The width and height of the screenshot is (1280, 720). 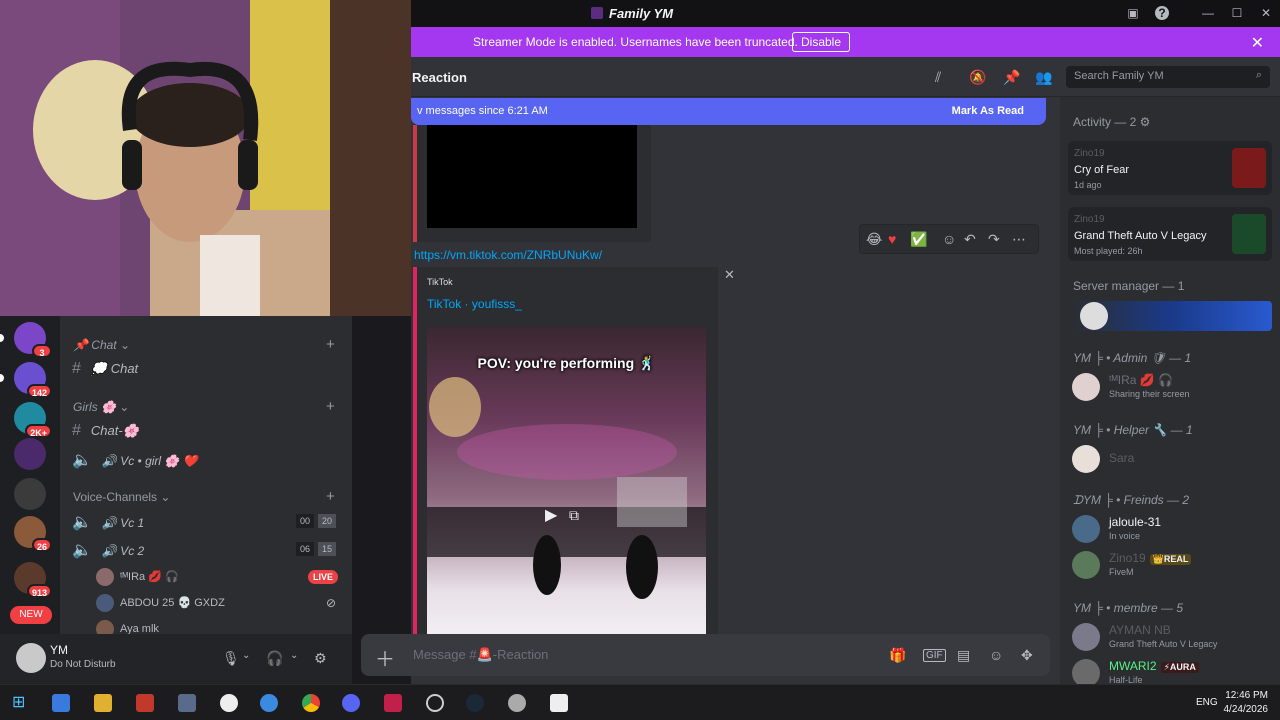 I want to click on category-girls: Girls 🌸 ⌄ +, so click(x=204, y=406).